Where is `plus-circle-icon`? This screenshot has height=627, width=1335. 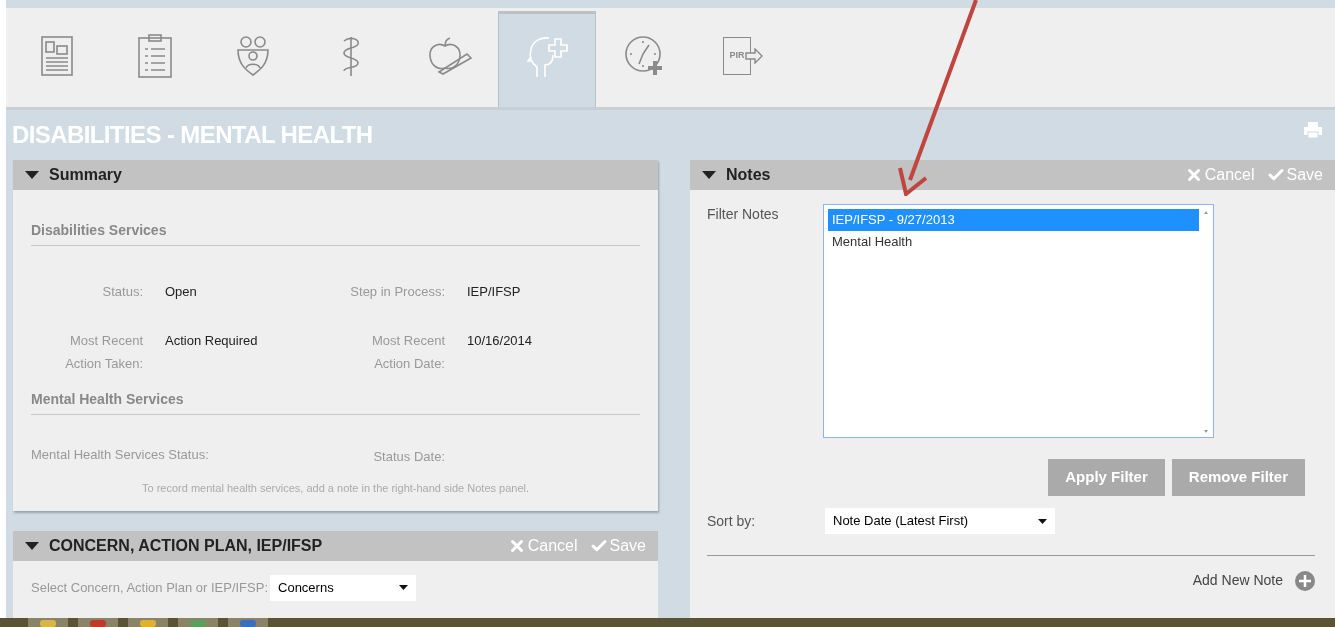
plus-circle-icon is located at coordinates (1305, 580).